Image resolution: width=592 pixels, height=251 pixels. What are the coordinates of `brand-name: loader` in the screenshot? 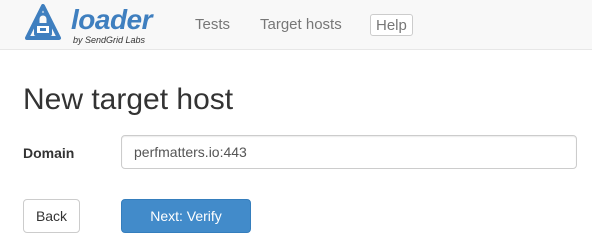 It's located at (112, 19).